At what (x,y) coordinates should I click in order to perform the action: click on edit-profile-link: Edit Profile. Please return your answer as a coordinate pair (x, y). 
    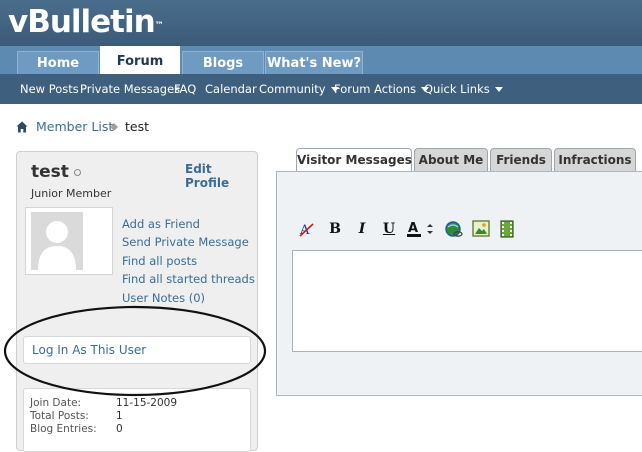
    Looking at the image, I should click on (221, 176).